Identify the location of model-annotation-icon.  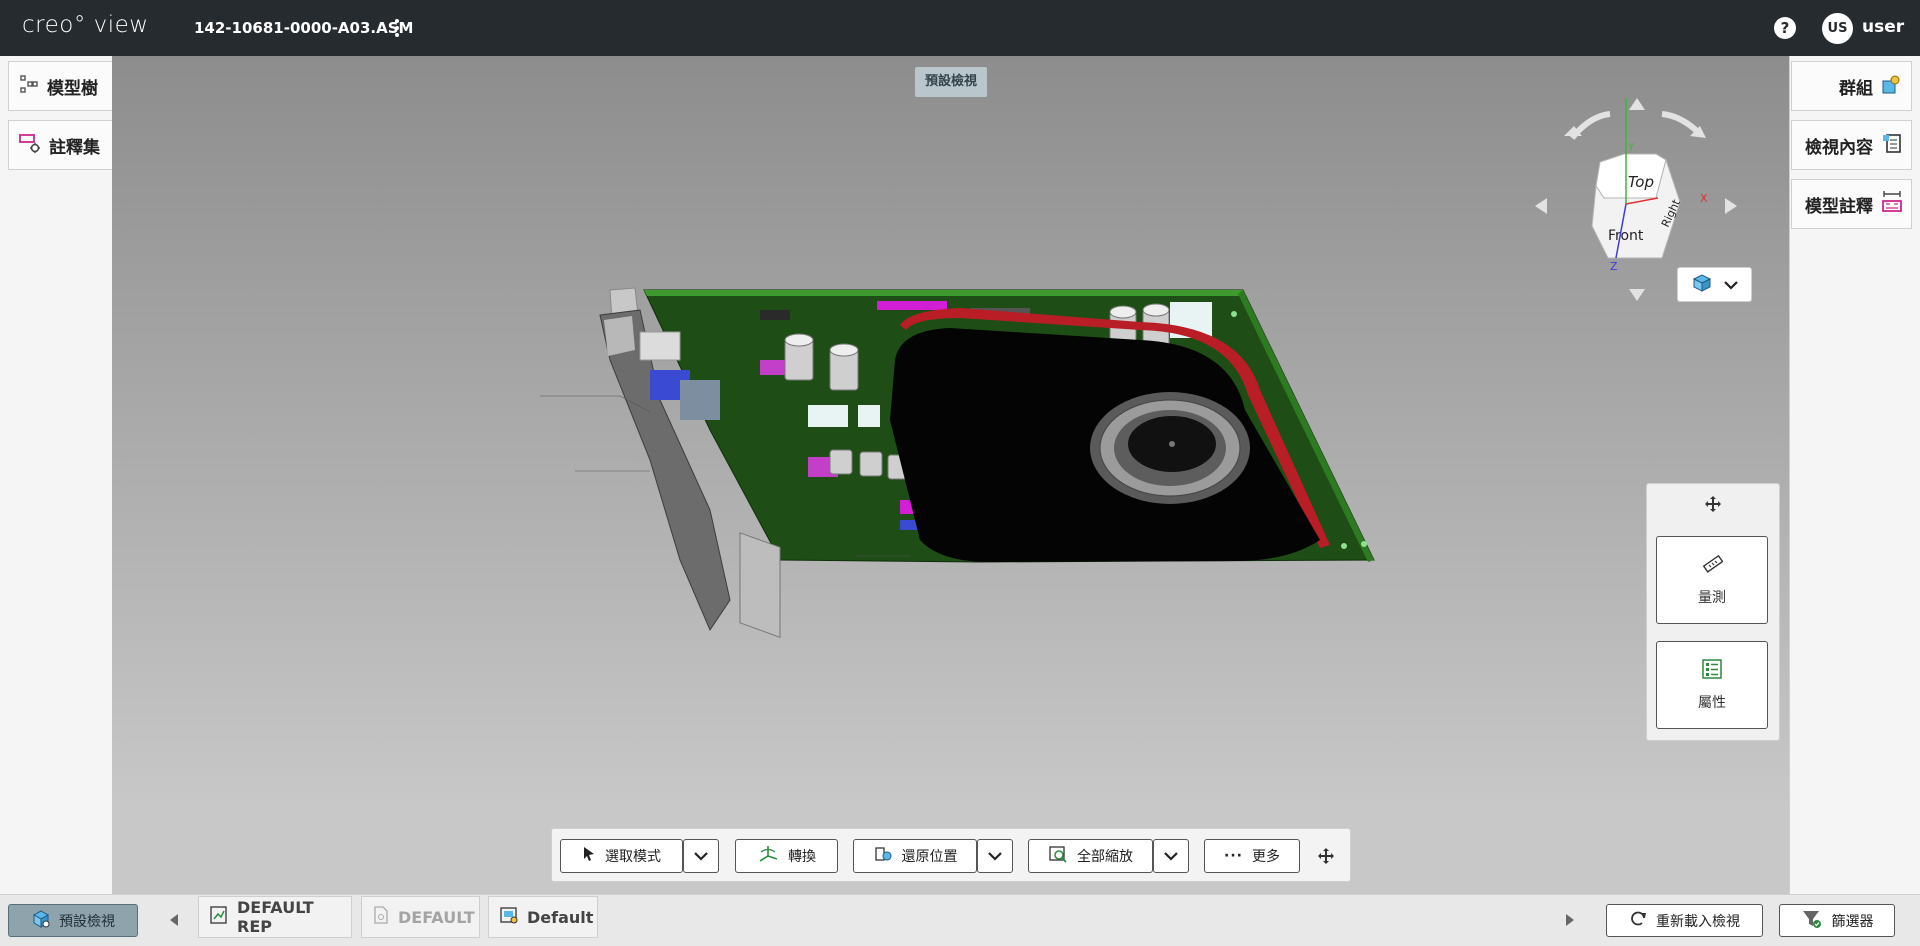
(1892, 204).